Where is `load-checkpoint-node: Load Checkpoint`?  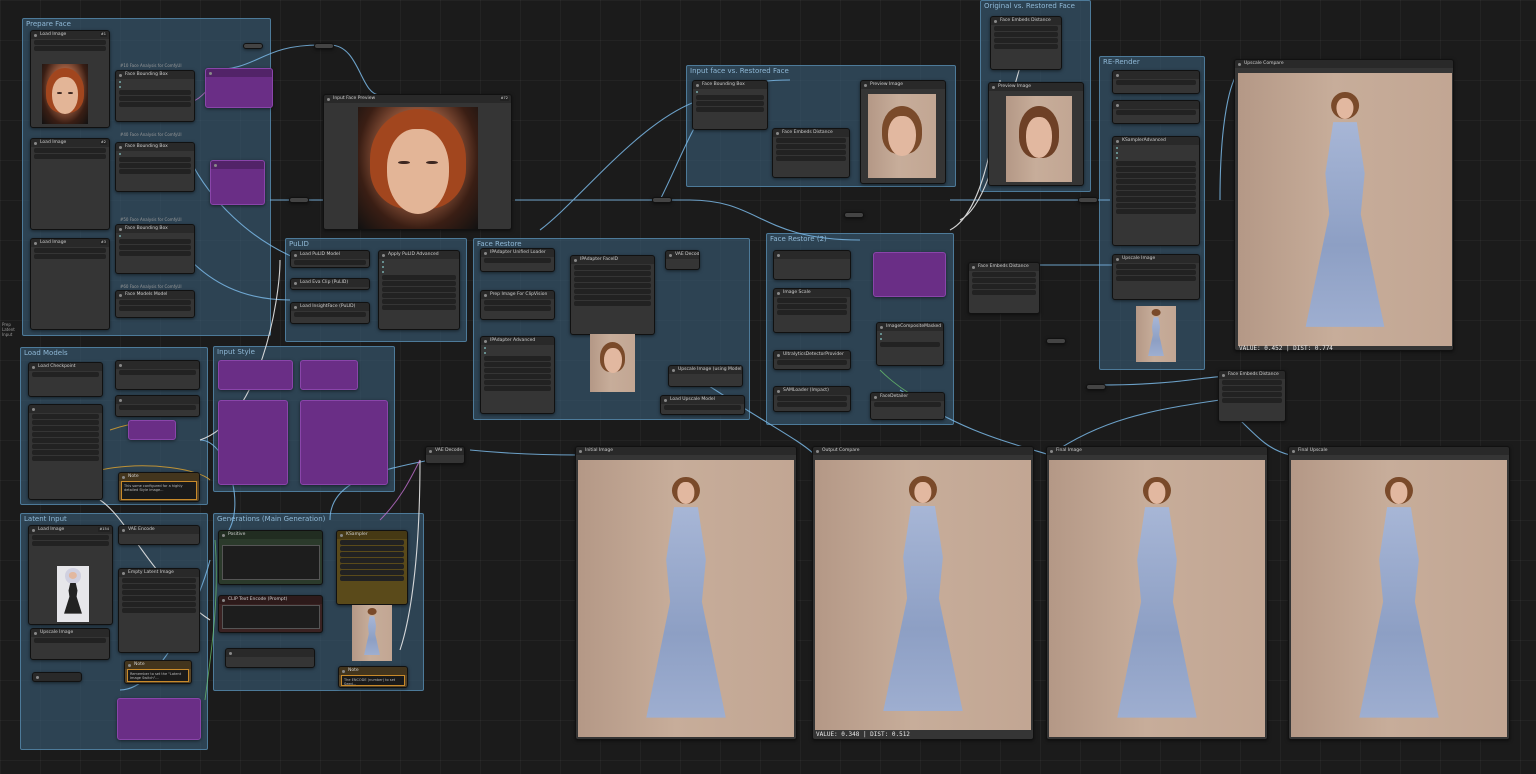
load-checkpoint-node: Load Checkpoint is located at coordinates (65, 379).